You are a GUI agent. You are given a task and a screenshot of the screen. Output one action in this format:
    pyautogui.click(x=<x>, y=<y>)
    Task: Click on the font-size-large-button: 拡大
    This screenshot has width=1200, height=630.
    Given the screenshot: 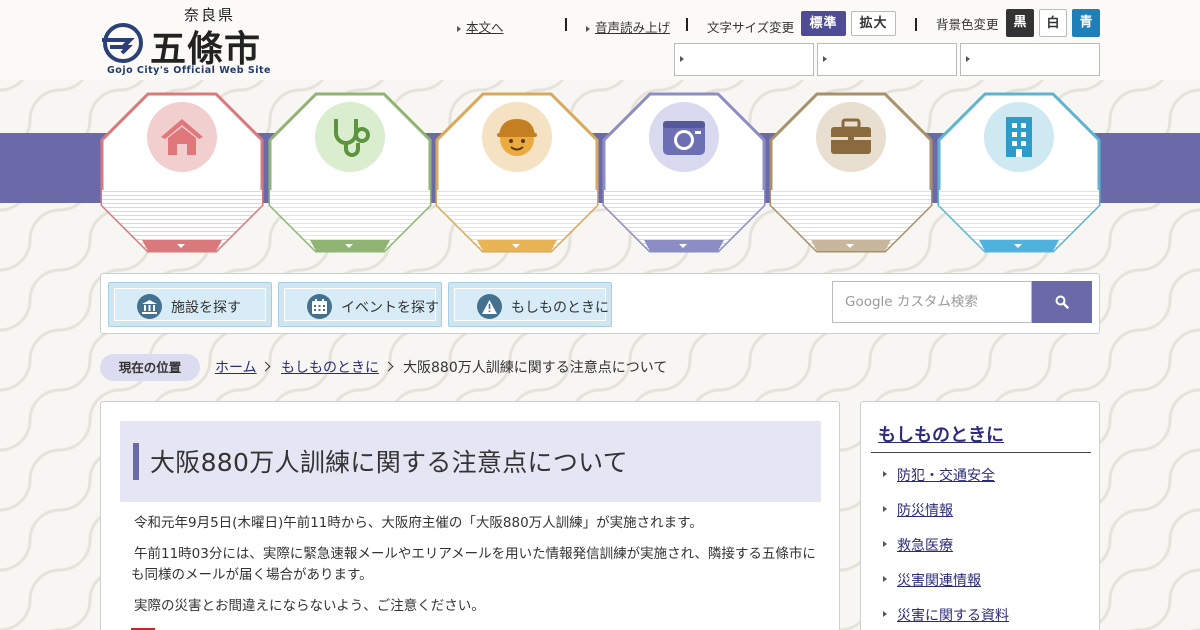 What is the action you would take?
    pyautogui.click(x=873, y=23)
    